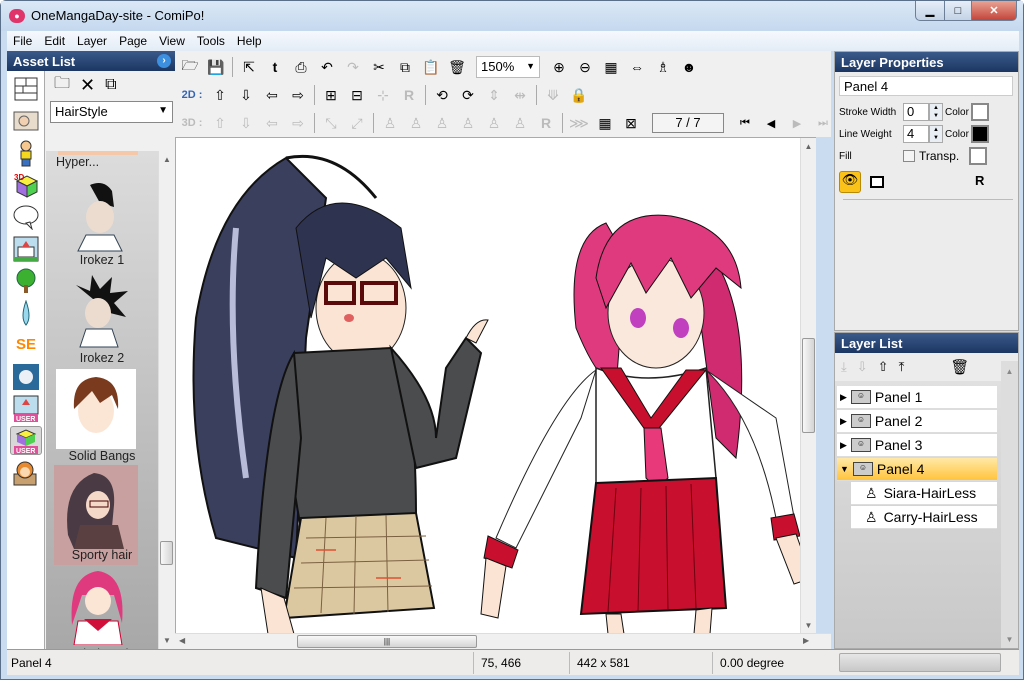 The width and height of the screenshot is (1024, 680). What do you see at coordinates (383, 95) in the screenshot?
I see `fit-icon: ⊹` at bounding box center [383, 95].